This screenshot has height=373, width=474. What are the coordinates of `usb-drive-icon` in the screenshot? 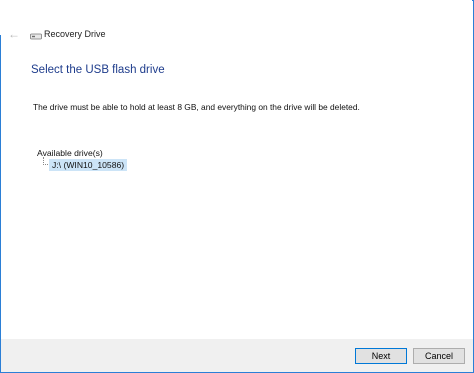 It's located at (36, 36).